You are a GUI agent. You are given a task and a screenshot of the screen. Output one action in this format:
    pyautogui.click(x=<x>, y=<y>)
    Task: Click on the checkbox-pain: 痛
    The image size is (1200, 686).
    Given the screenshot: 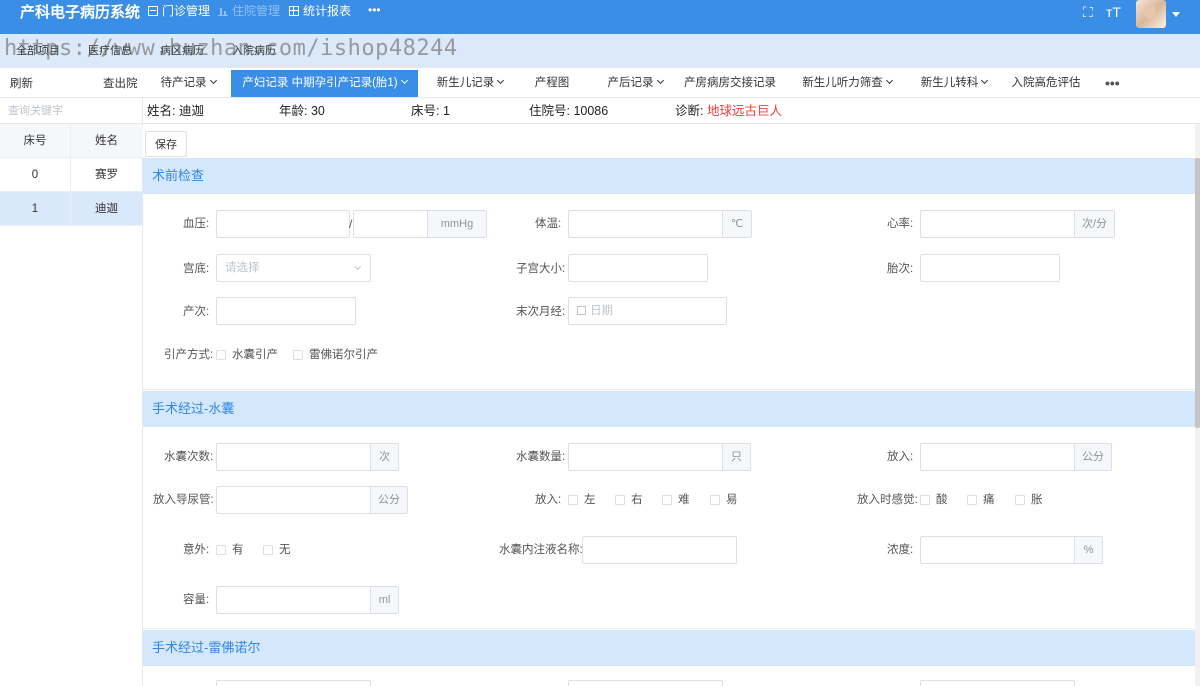 What is the action you would take?
    pyautogui.click(x=981, y=500)
    